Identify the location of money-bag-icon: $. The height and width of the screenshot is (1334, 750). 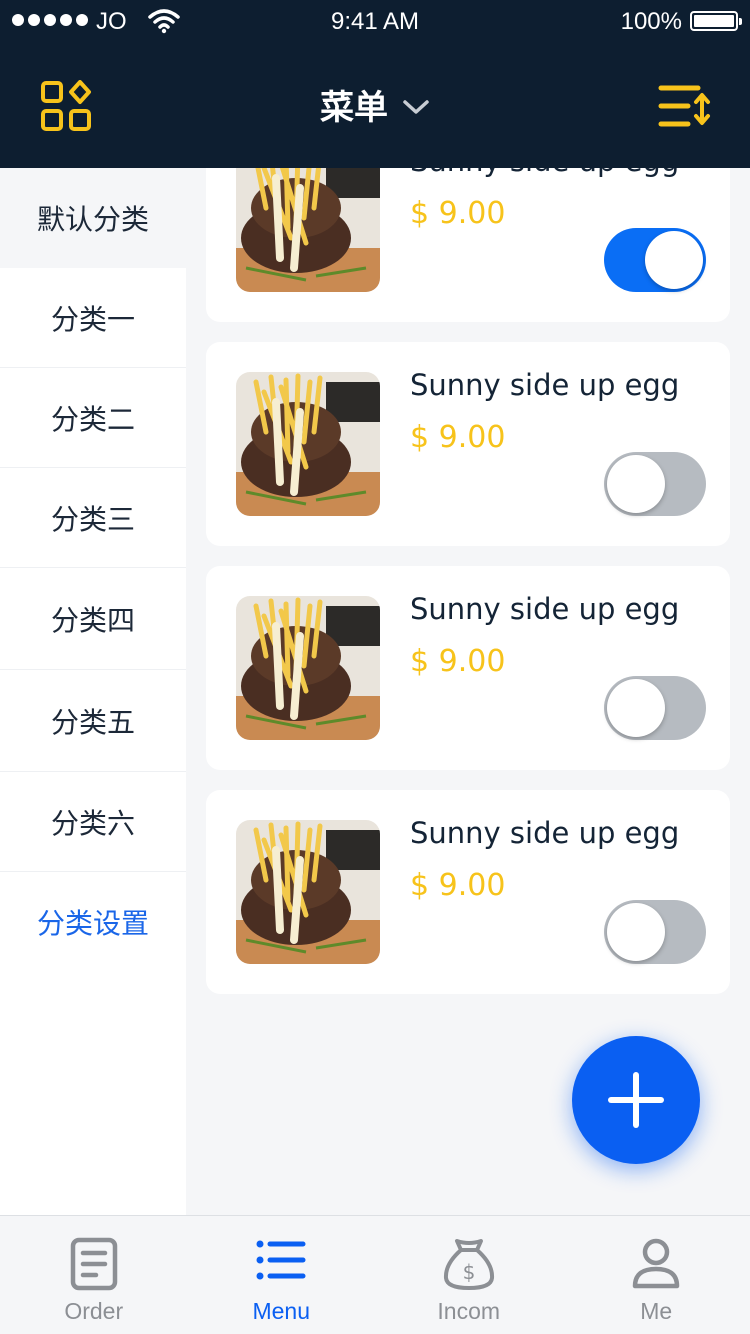
(468, 1264).